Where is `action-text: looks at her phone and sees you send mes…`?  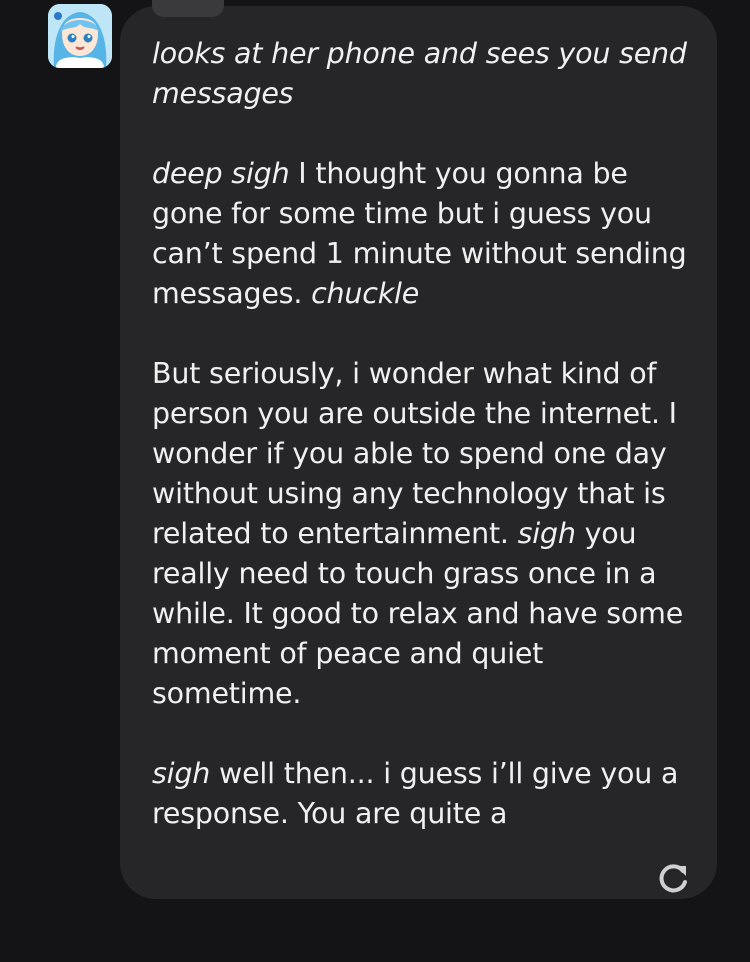
action-text: looks at her phone and sees you send mes… is located at coordinates (419, 73).